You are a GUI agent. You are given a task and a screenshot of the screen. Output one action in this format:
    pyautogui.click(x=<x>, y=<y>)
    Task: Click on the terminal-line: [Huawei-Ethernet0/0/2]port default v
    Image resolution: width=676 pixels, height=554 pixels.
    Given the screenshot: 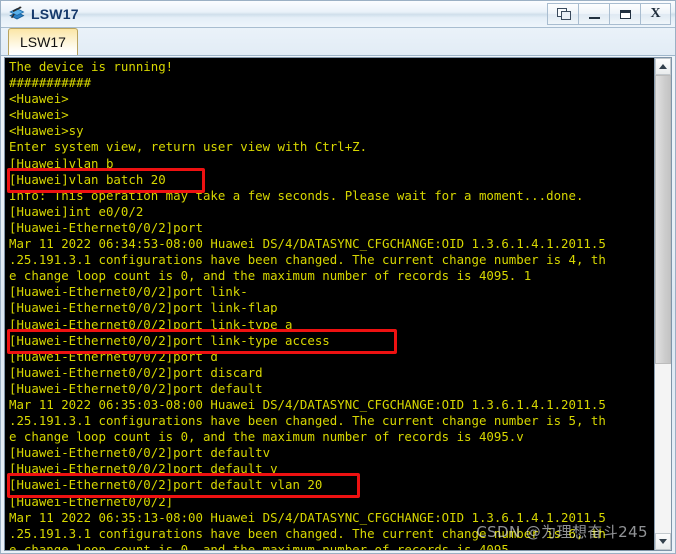 What is the action you would take?
    pyautogui.click(x=143, y=469)
    